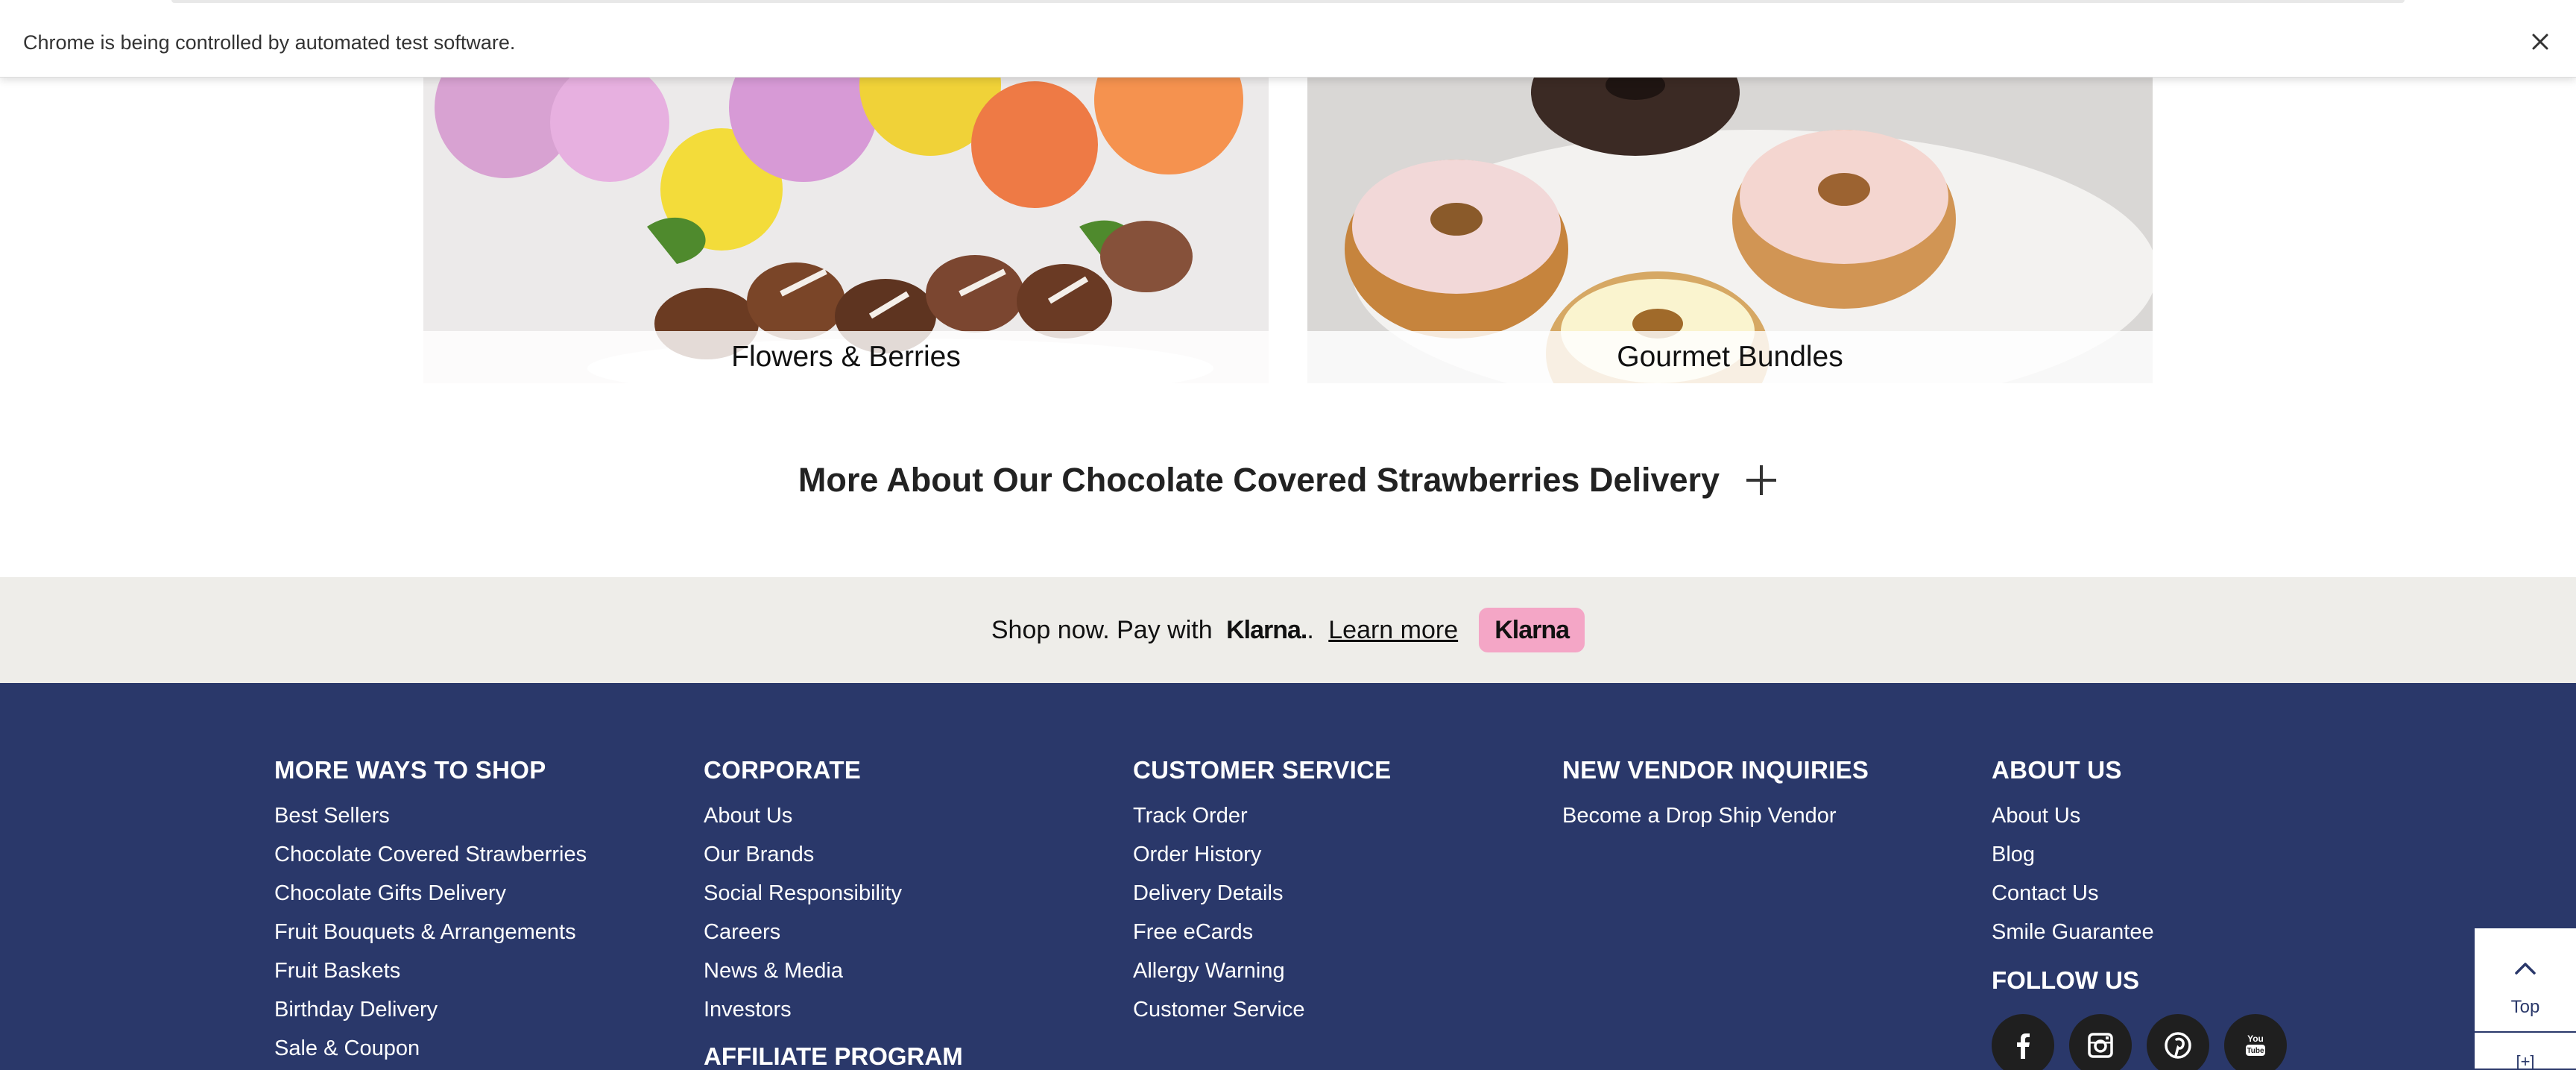 The width and height of the screenshot is (2576, 1070). What do you see at coordinates (1218, 862) in the screenshot?
I see `footer-link: Order History` at bounding box center [1218, 862].